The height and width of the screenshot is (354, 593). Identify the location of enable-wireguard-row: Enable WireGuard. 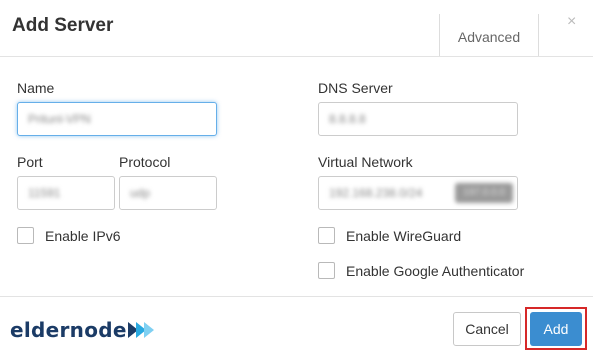
(389, 235).